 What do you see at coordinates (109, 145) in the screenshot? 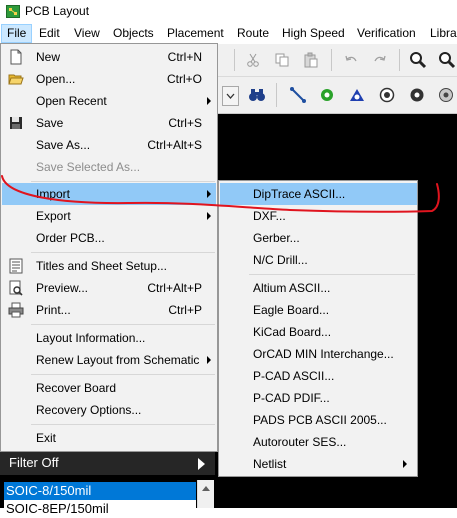
I see `menu-item-save-as: Save As... Ctrl+Alt+S` at bounding box center [109, 145].